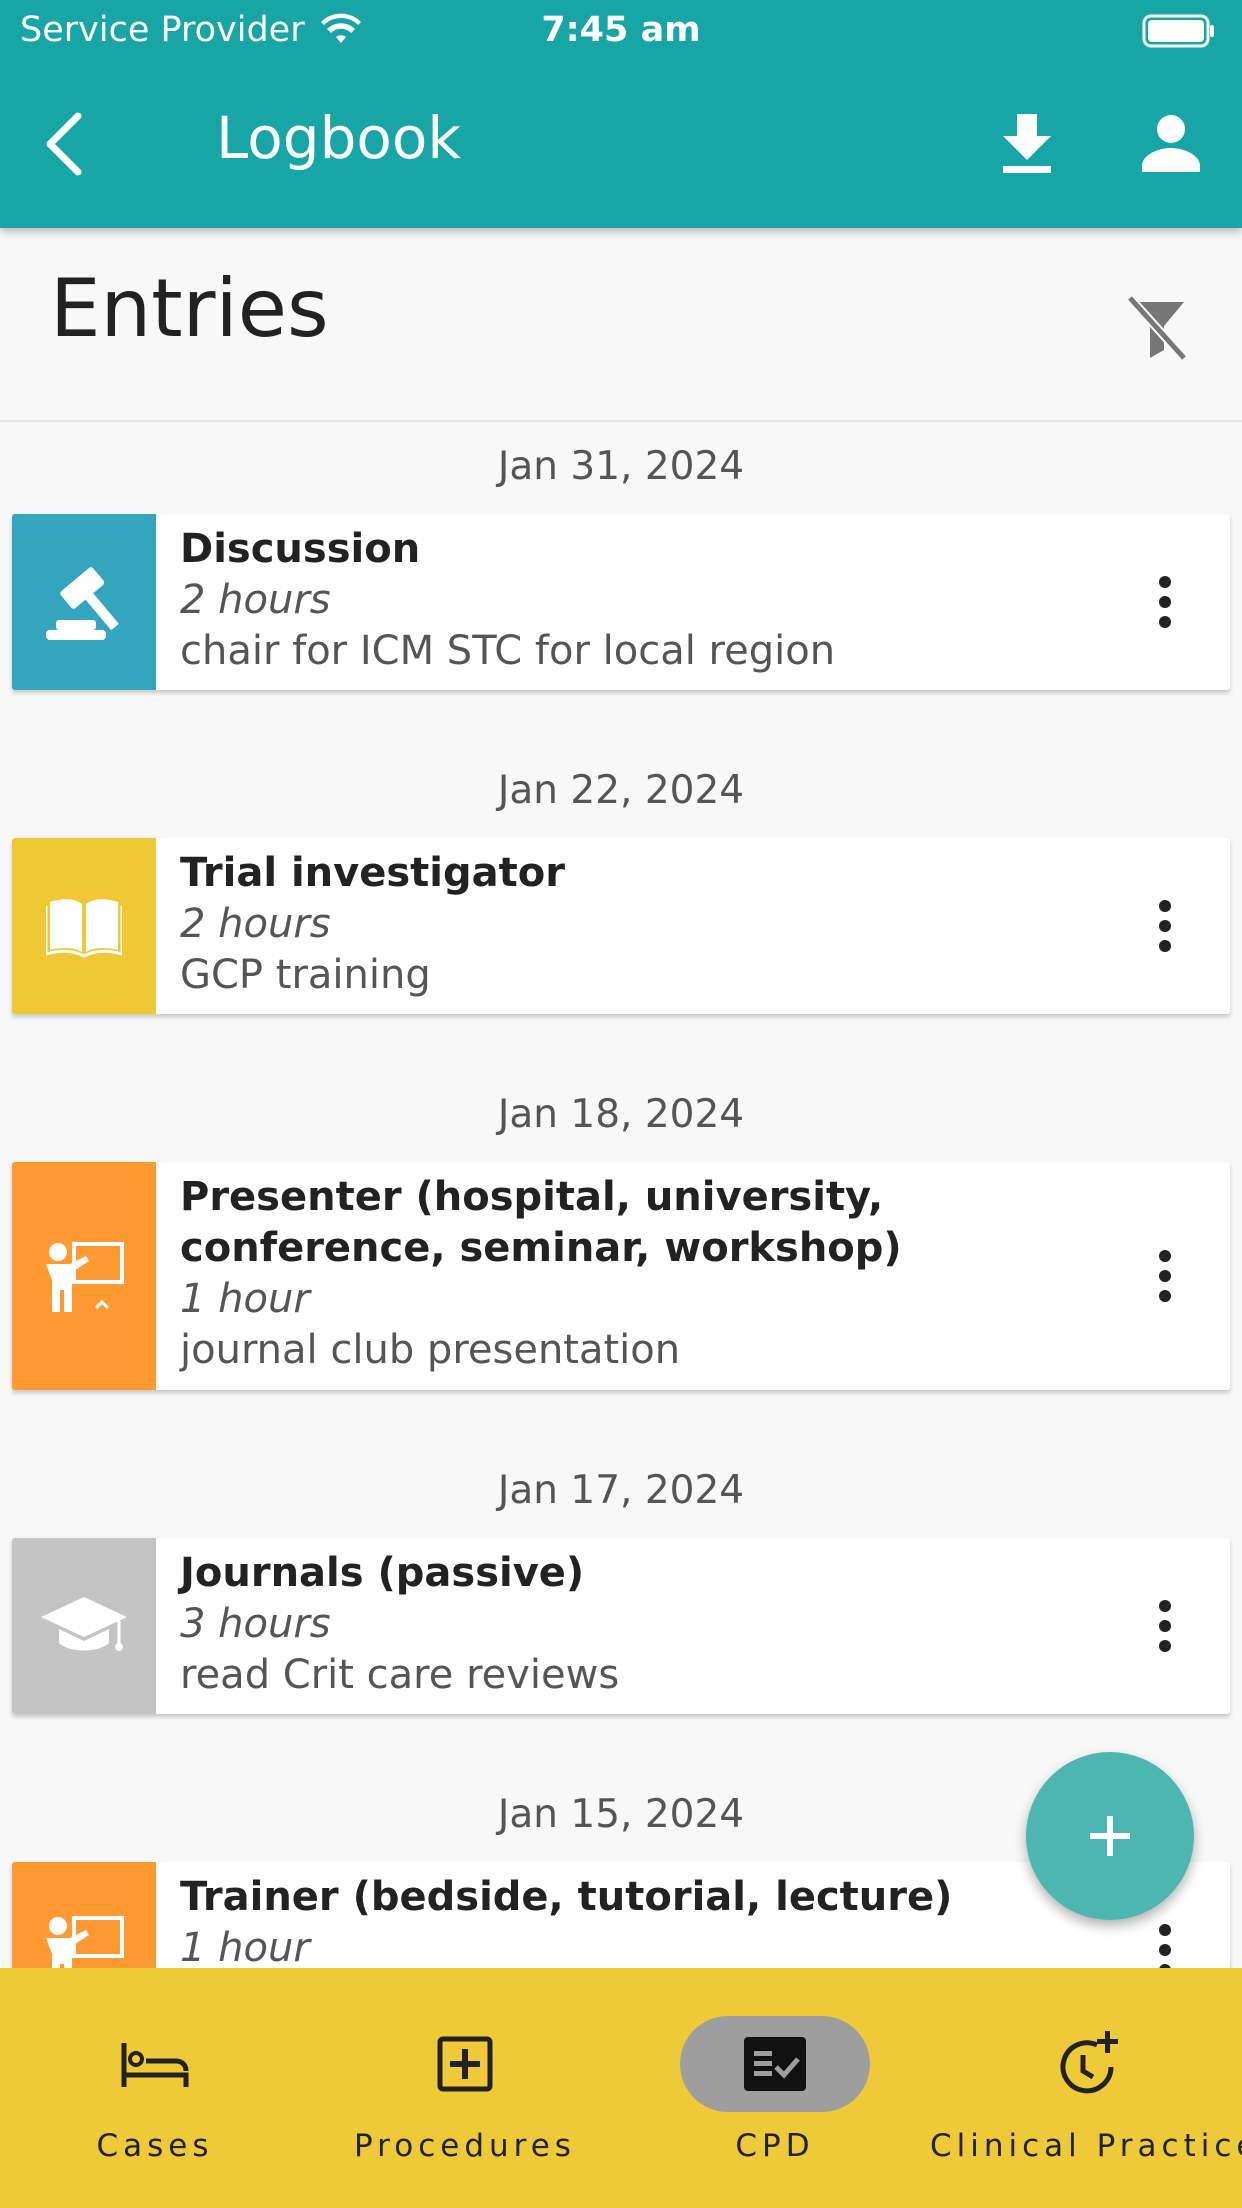  I want to click on date-header: Jan 17, 2024, so click(621, 1490).